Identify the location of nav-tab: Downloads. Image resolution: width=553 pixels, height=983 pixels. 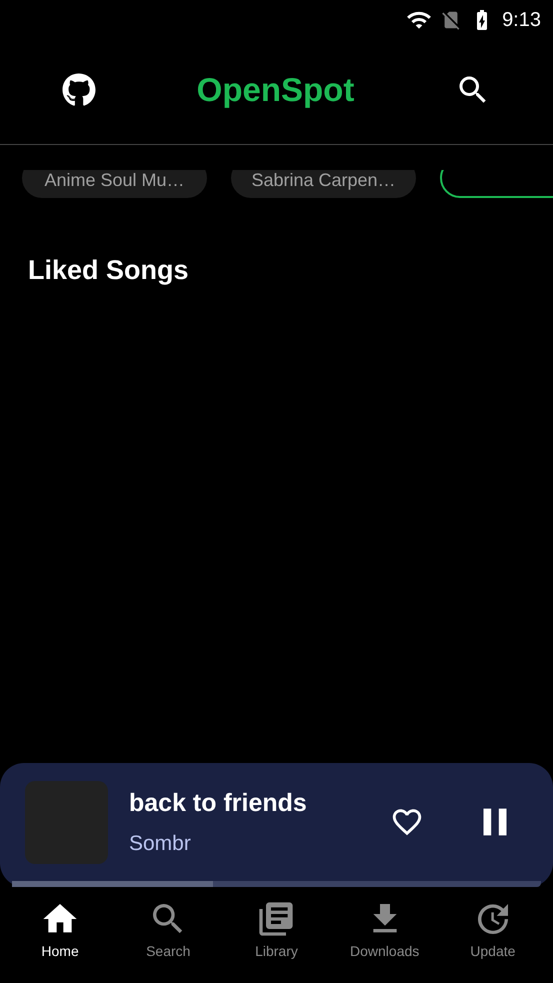
(384, 930).